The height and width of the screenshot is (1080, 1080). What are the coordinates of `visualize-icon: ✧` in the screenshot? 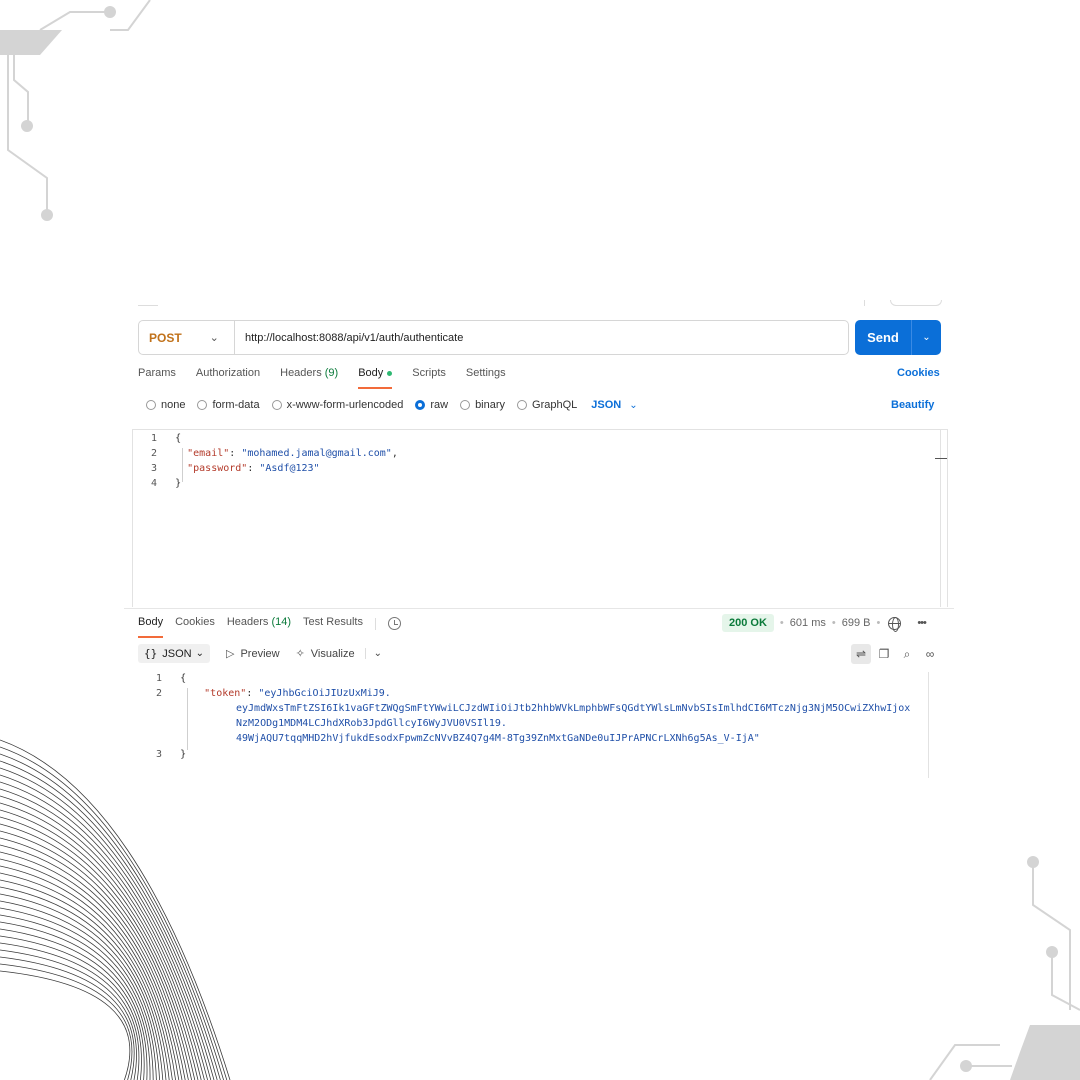 It's located at (300, 654).